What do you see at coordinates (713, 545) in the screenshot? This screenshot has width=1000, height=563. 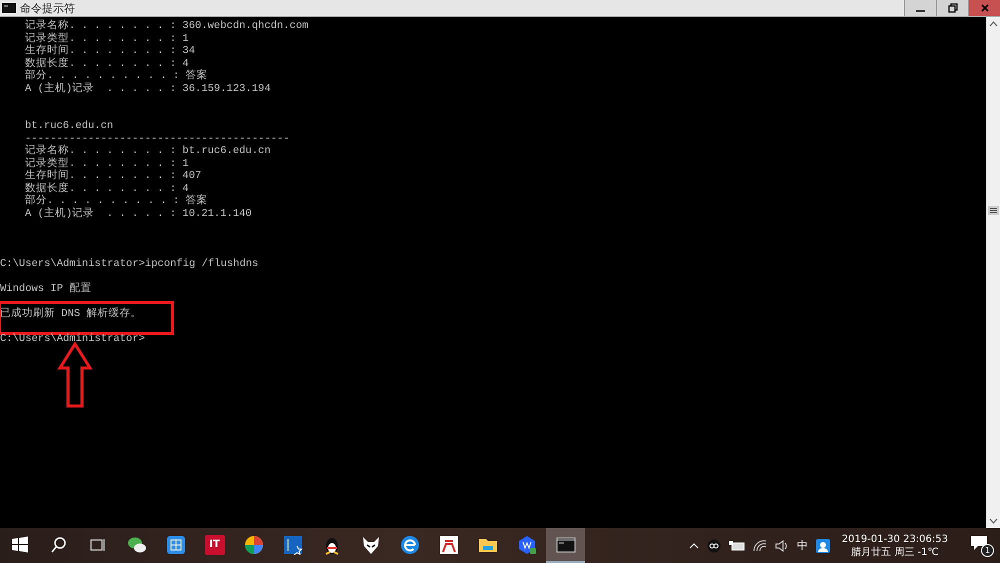 I see `round-tray-icon` at bounding box center [713, 545].